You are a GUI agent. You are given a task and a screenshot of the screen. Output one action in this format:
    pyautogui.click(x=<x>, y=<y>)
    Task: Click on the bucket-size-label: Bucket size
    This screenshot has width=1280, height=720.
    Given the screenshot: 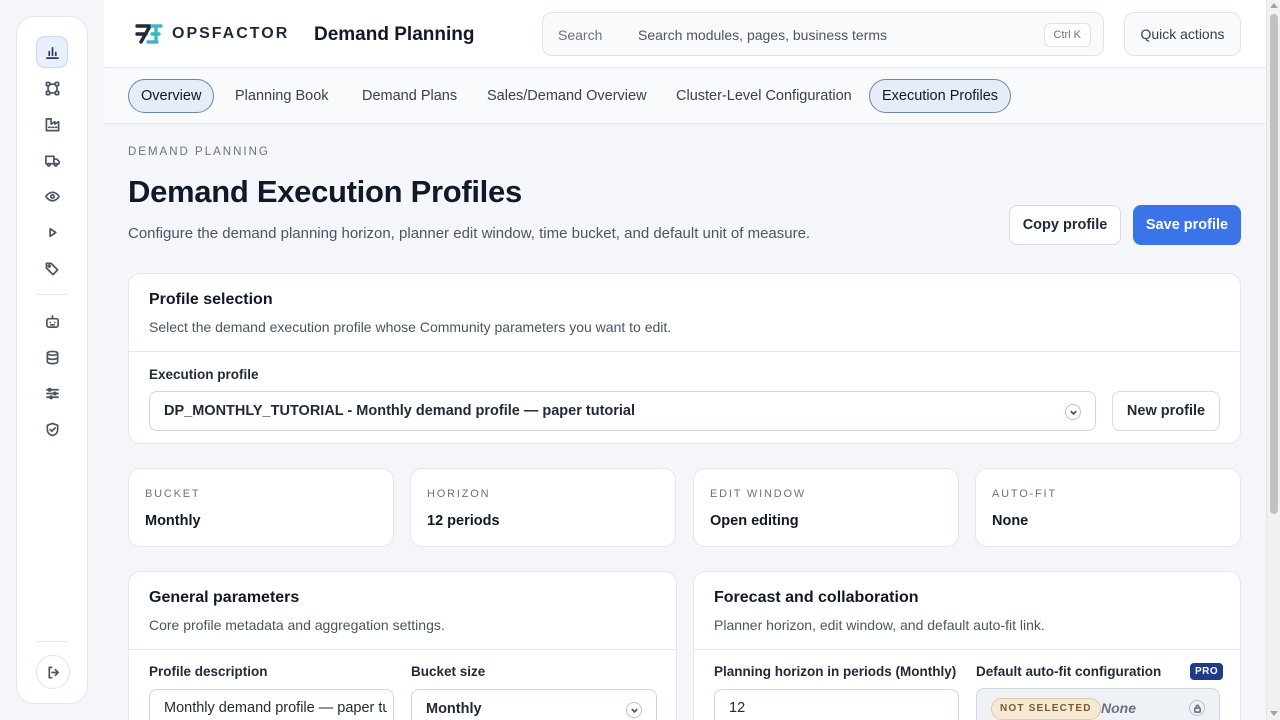 What is the action you would take?
    pyautogui.click(x=448, y=671)
    